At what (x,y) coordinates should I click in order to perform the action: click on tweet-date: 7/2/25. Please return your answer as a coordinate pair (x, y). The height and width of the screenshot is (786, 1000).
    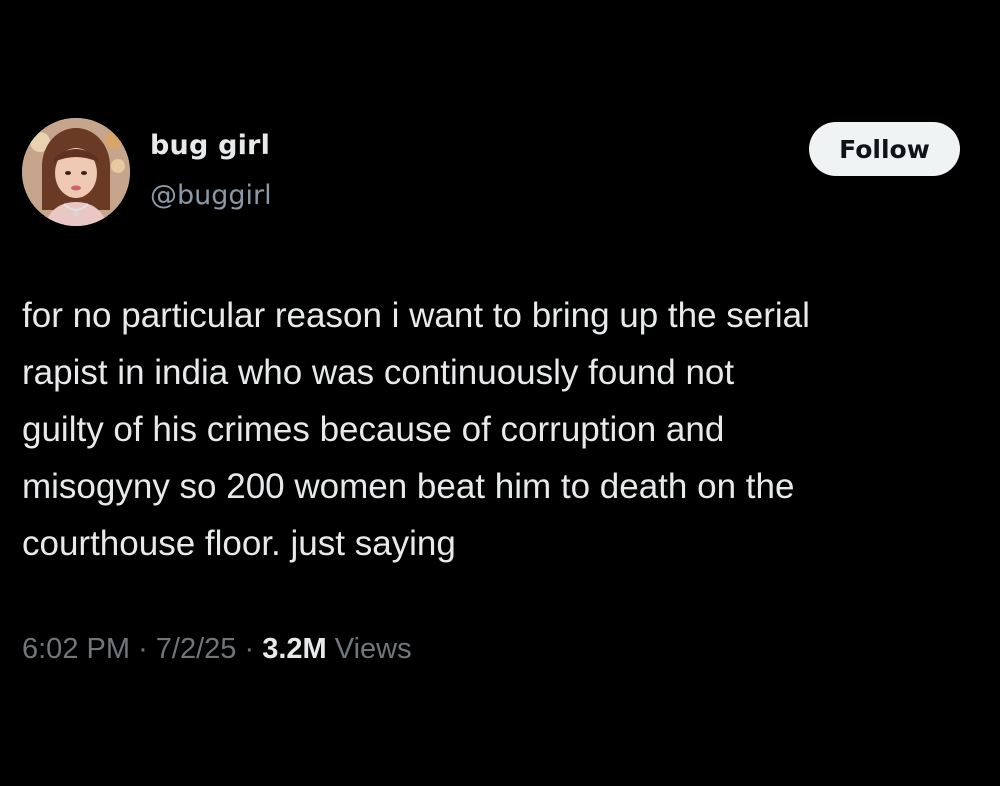
    Looking at the image, I should click on (196, 649).